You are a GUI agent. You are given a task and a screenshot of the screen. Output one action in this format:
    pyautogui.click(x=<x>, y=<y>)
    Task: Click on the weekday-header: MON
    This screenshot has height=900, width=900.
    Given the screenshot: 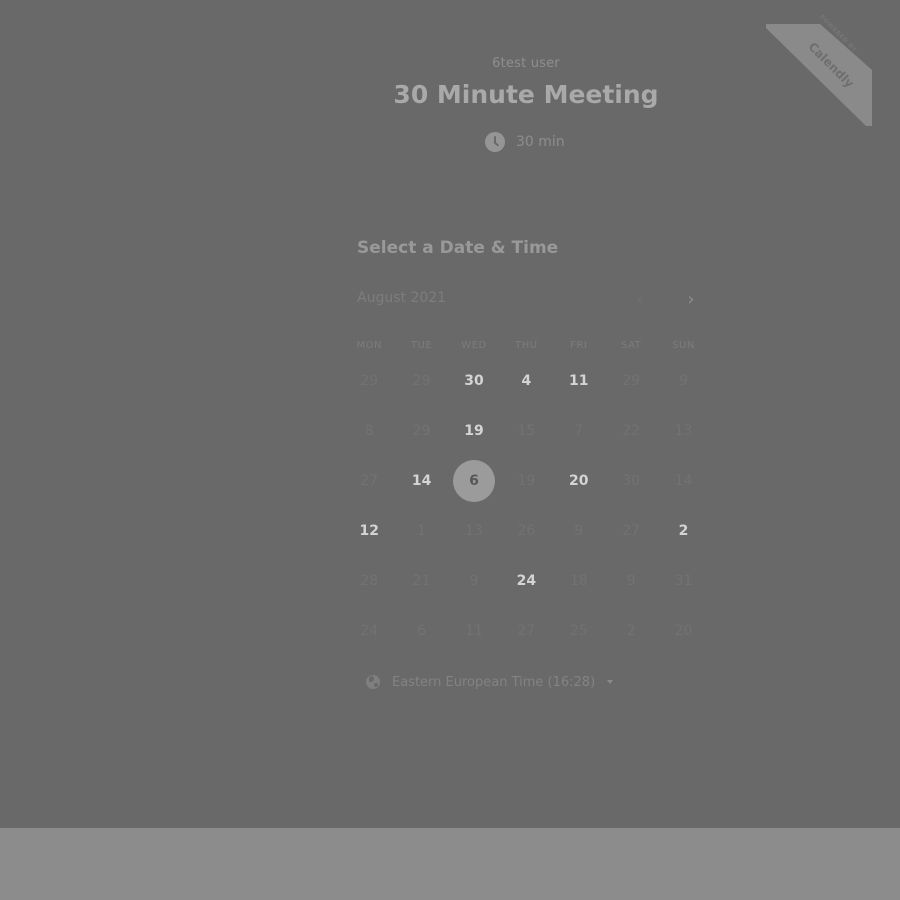 What is the action you would take?
    pyautogui.click(x=369, y=345)
    